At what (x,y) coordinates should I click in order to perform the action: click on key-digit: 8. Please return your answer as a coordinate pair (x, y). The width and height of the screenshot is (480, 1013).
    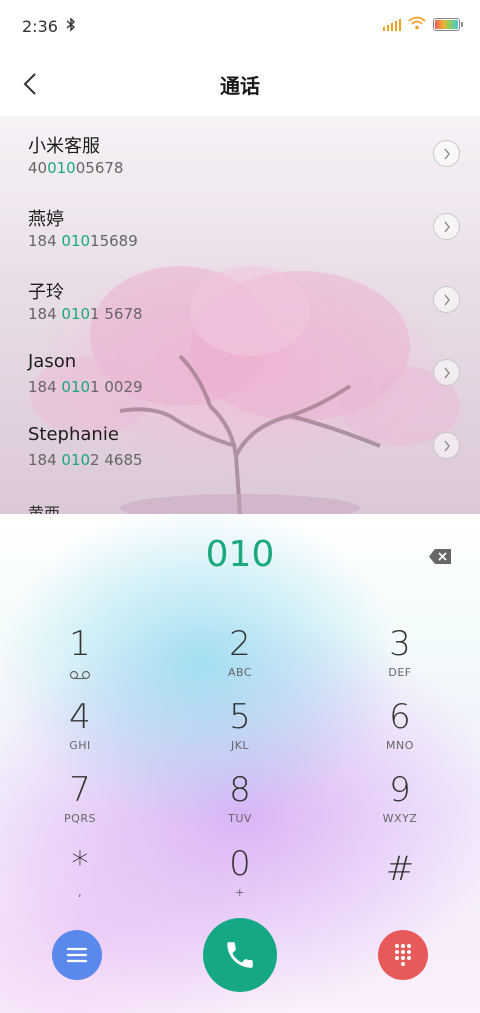
    Looking at the image, I should click on (240, 790).